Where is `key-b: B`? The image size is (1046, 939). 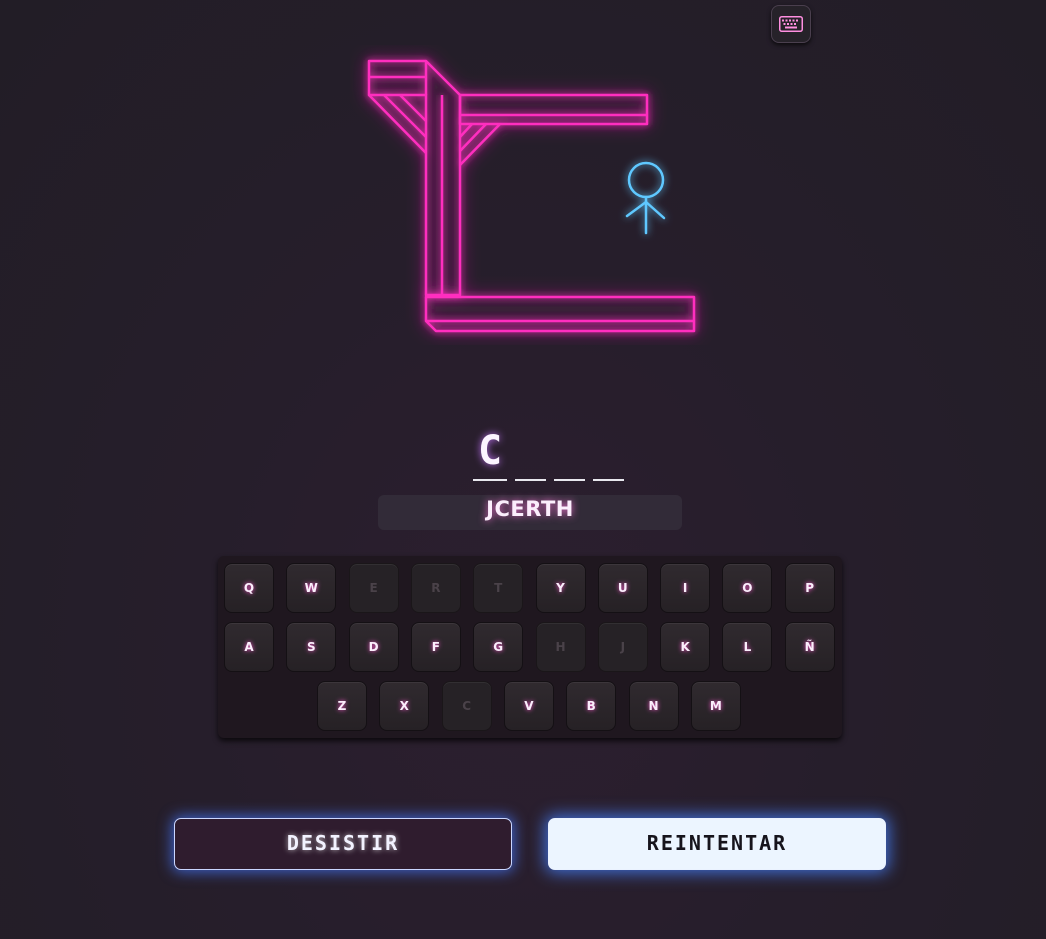 key-b: B is located at coordinates (591, 706).